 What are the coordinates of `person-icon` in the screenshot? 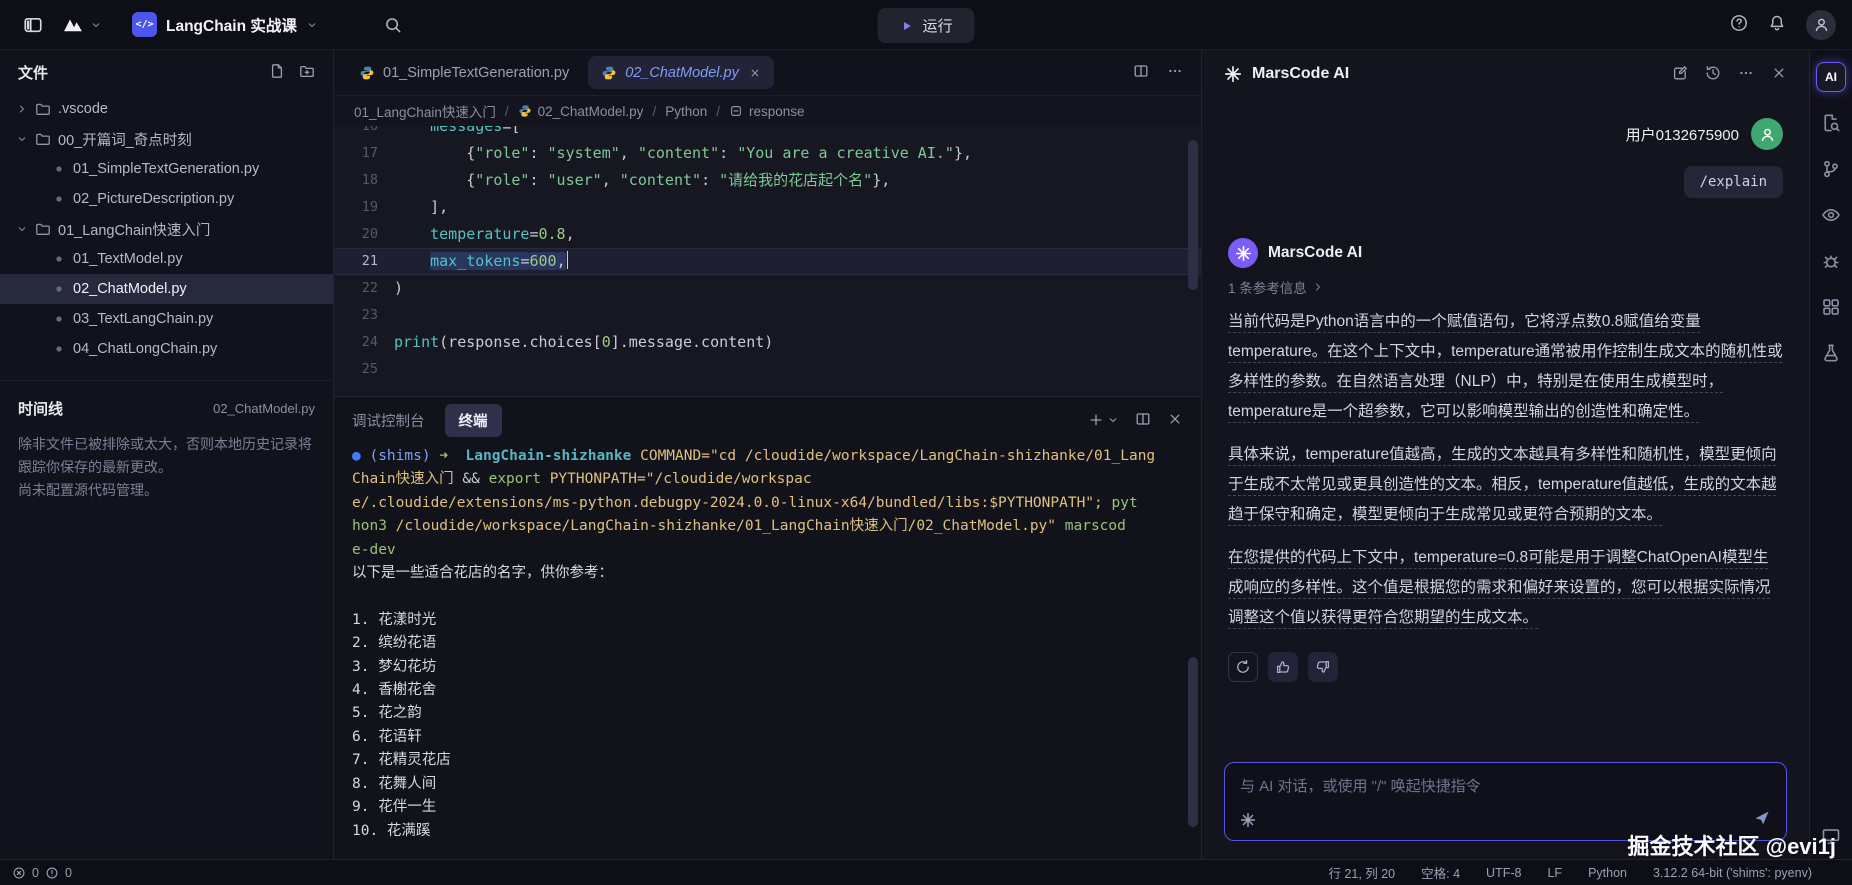 It's located at (1821, 24).